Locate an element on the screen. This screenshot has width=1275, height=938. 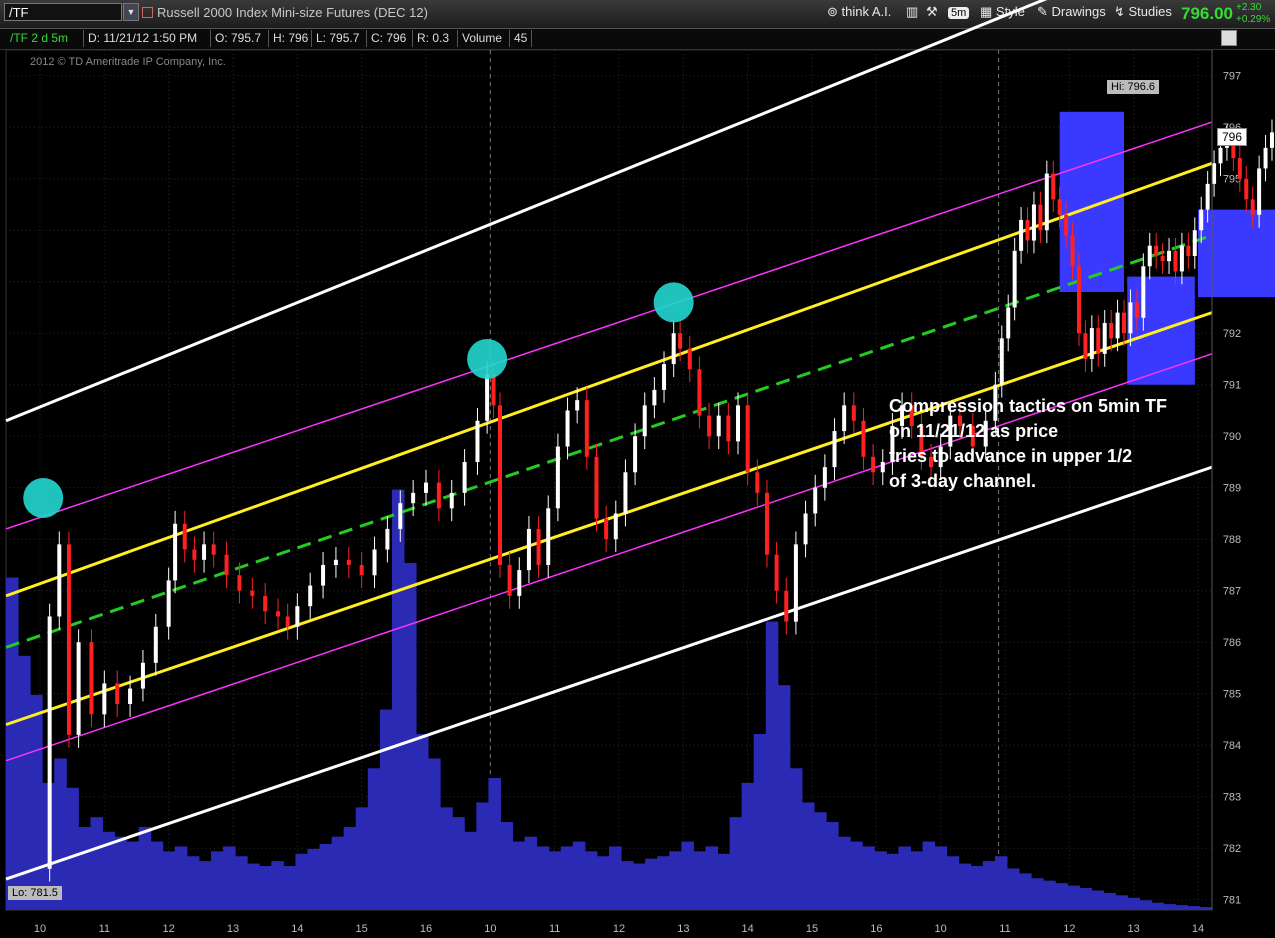
y-tick-label: 797 is located at coordinates (1232, 77).